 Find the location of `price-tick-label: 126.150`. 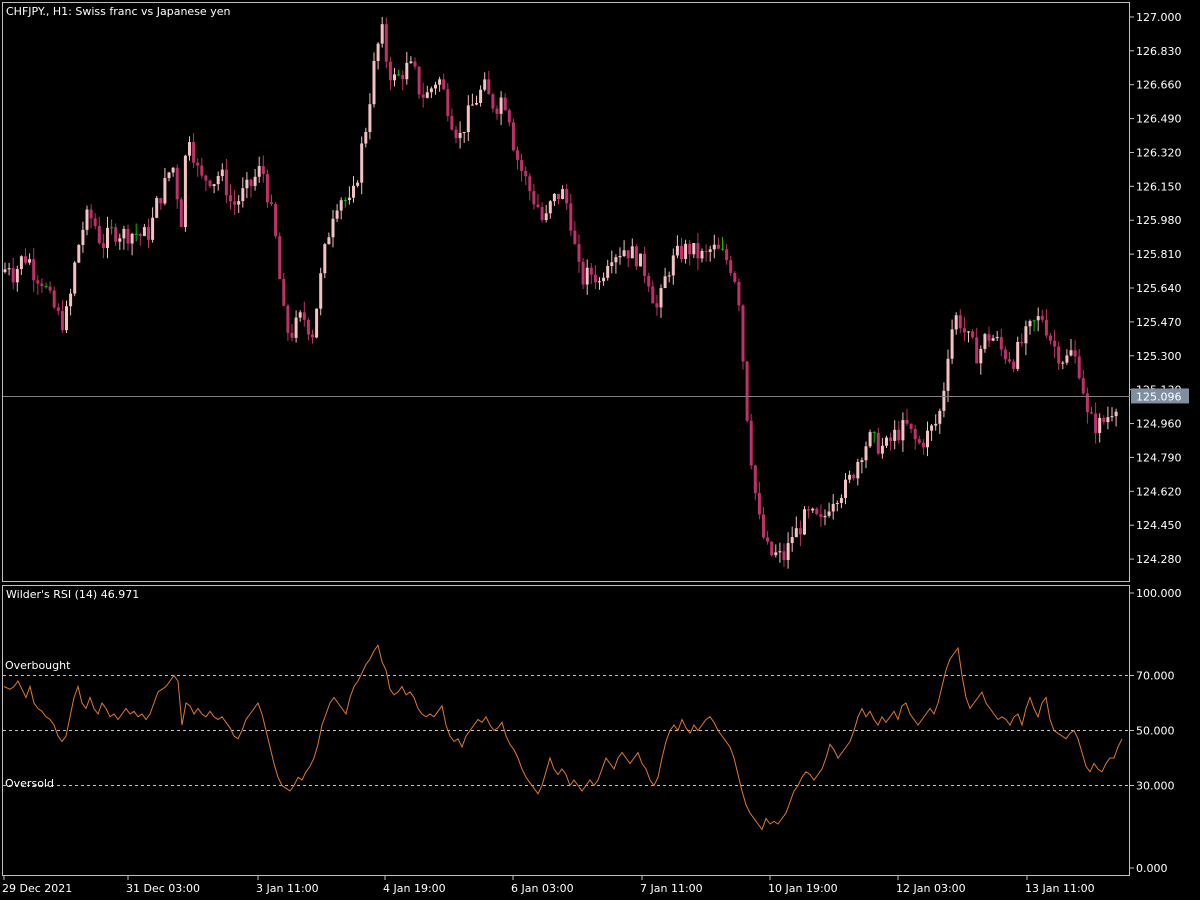

price-tick-label: 126.150 is located at coordinates (1159, 186).